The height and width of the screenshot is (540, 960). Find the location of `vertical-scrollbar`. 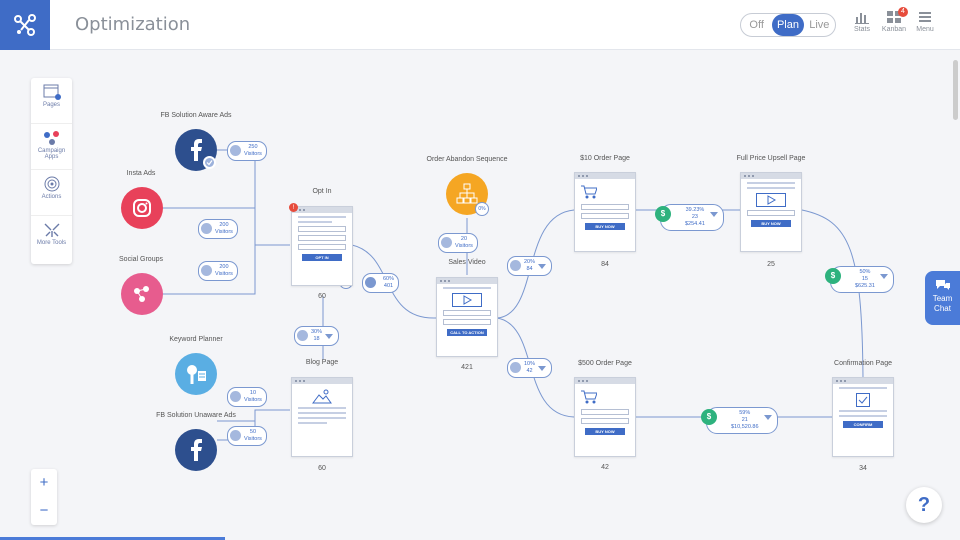

vertical-scrollbar is located at coordinates (955, 90).